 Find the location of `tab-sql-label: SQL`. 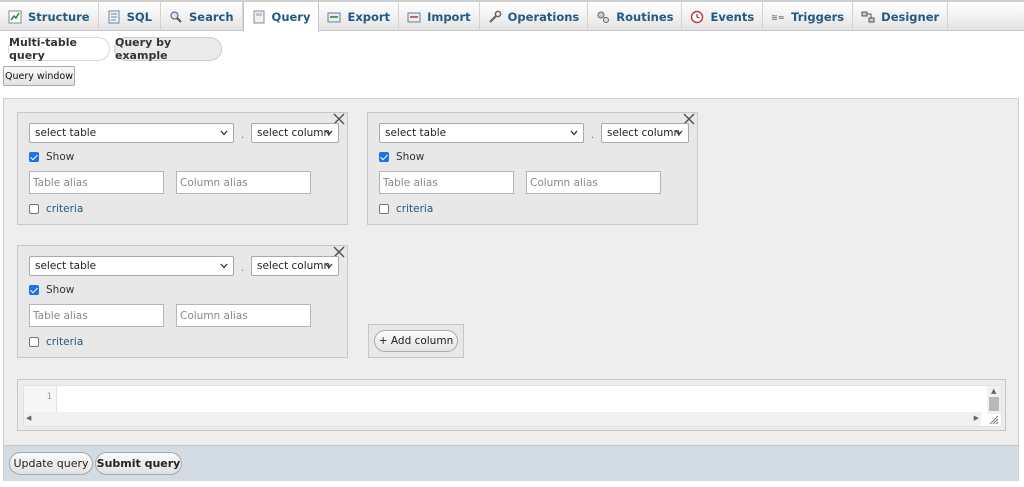

tab-sql-label: SQL is located at coordinates (139, 16).